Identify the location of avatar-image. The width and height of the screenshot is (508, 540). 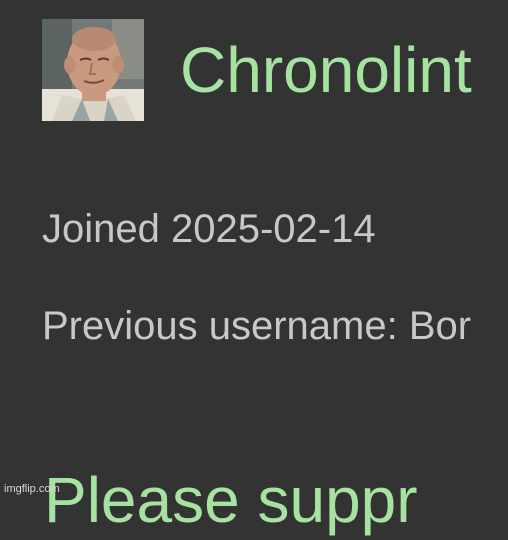
(93, 70).